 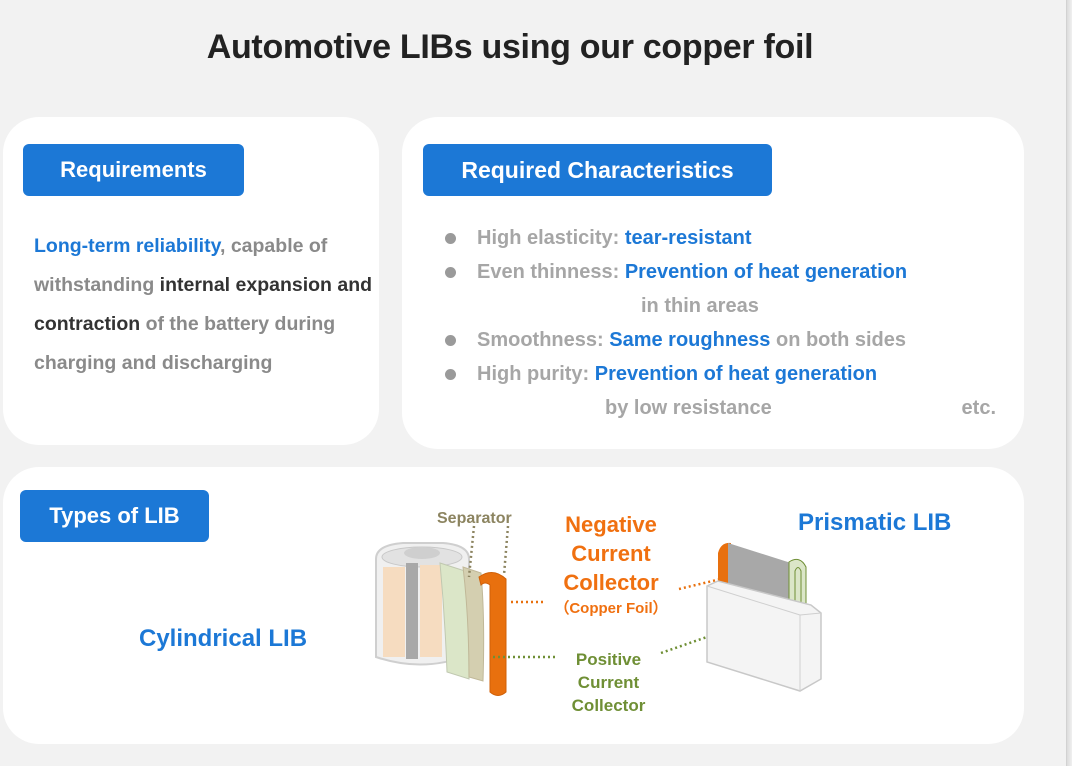 I want to click on prismatic-lib-label: Prismatic LIB, so click(x=875, y=522).